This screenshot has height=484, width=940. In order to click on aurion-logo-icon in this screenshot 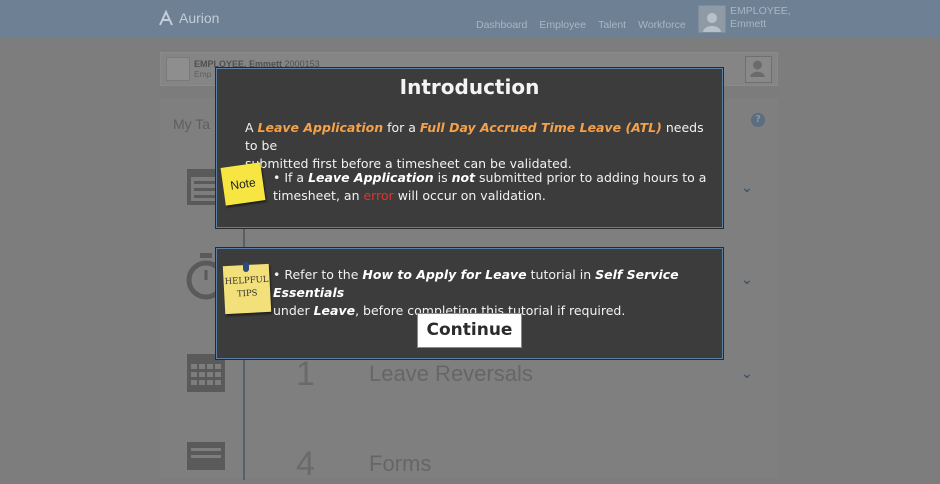, I will do `click(166, 17)`.